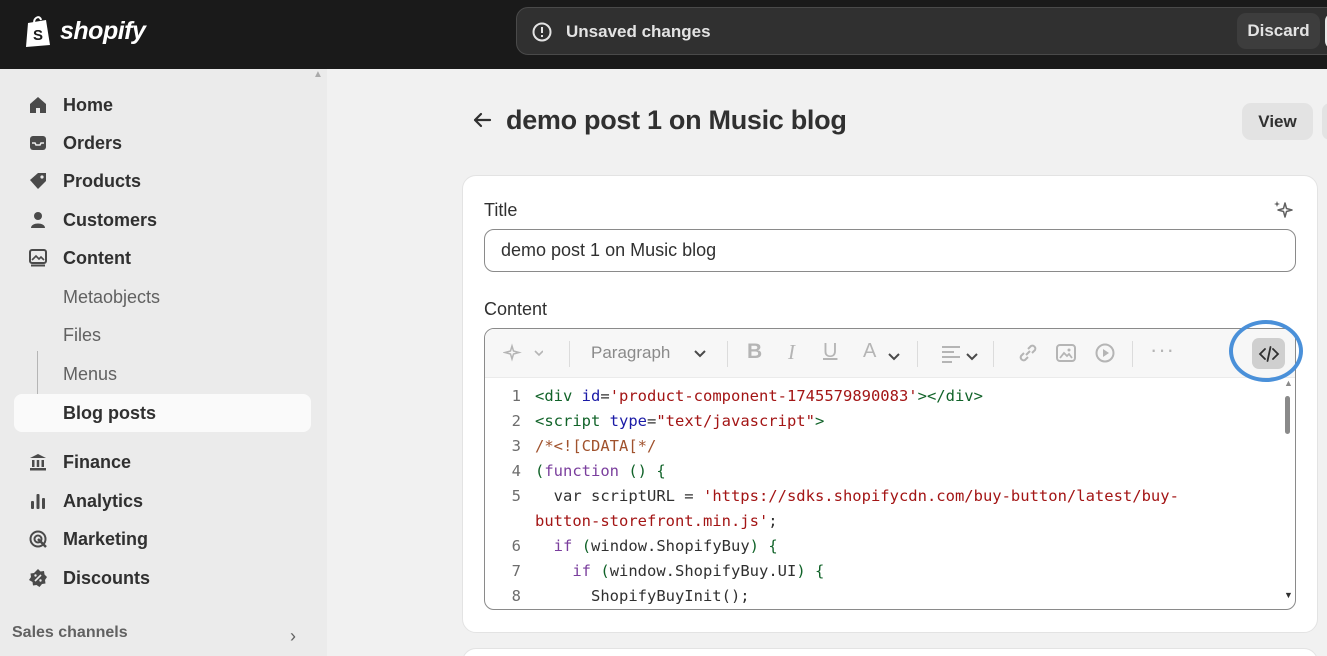 The width and height of the screenshot is (1327, 656). What do you see at coordinates (1162, 349) in the screenshot?
I see `more-icon: ···` at bounding box center [1162, 349].